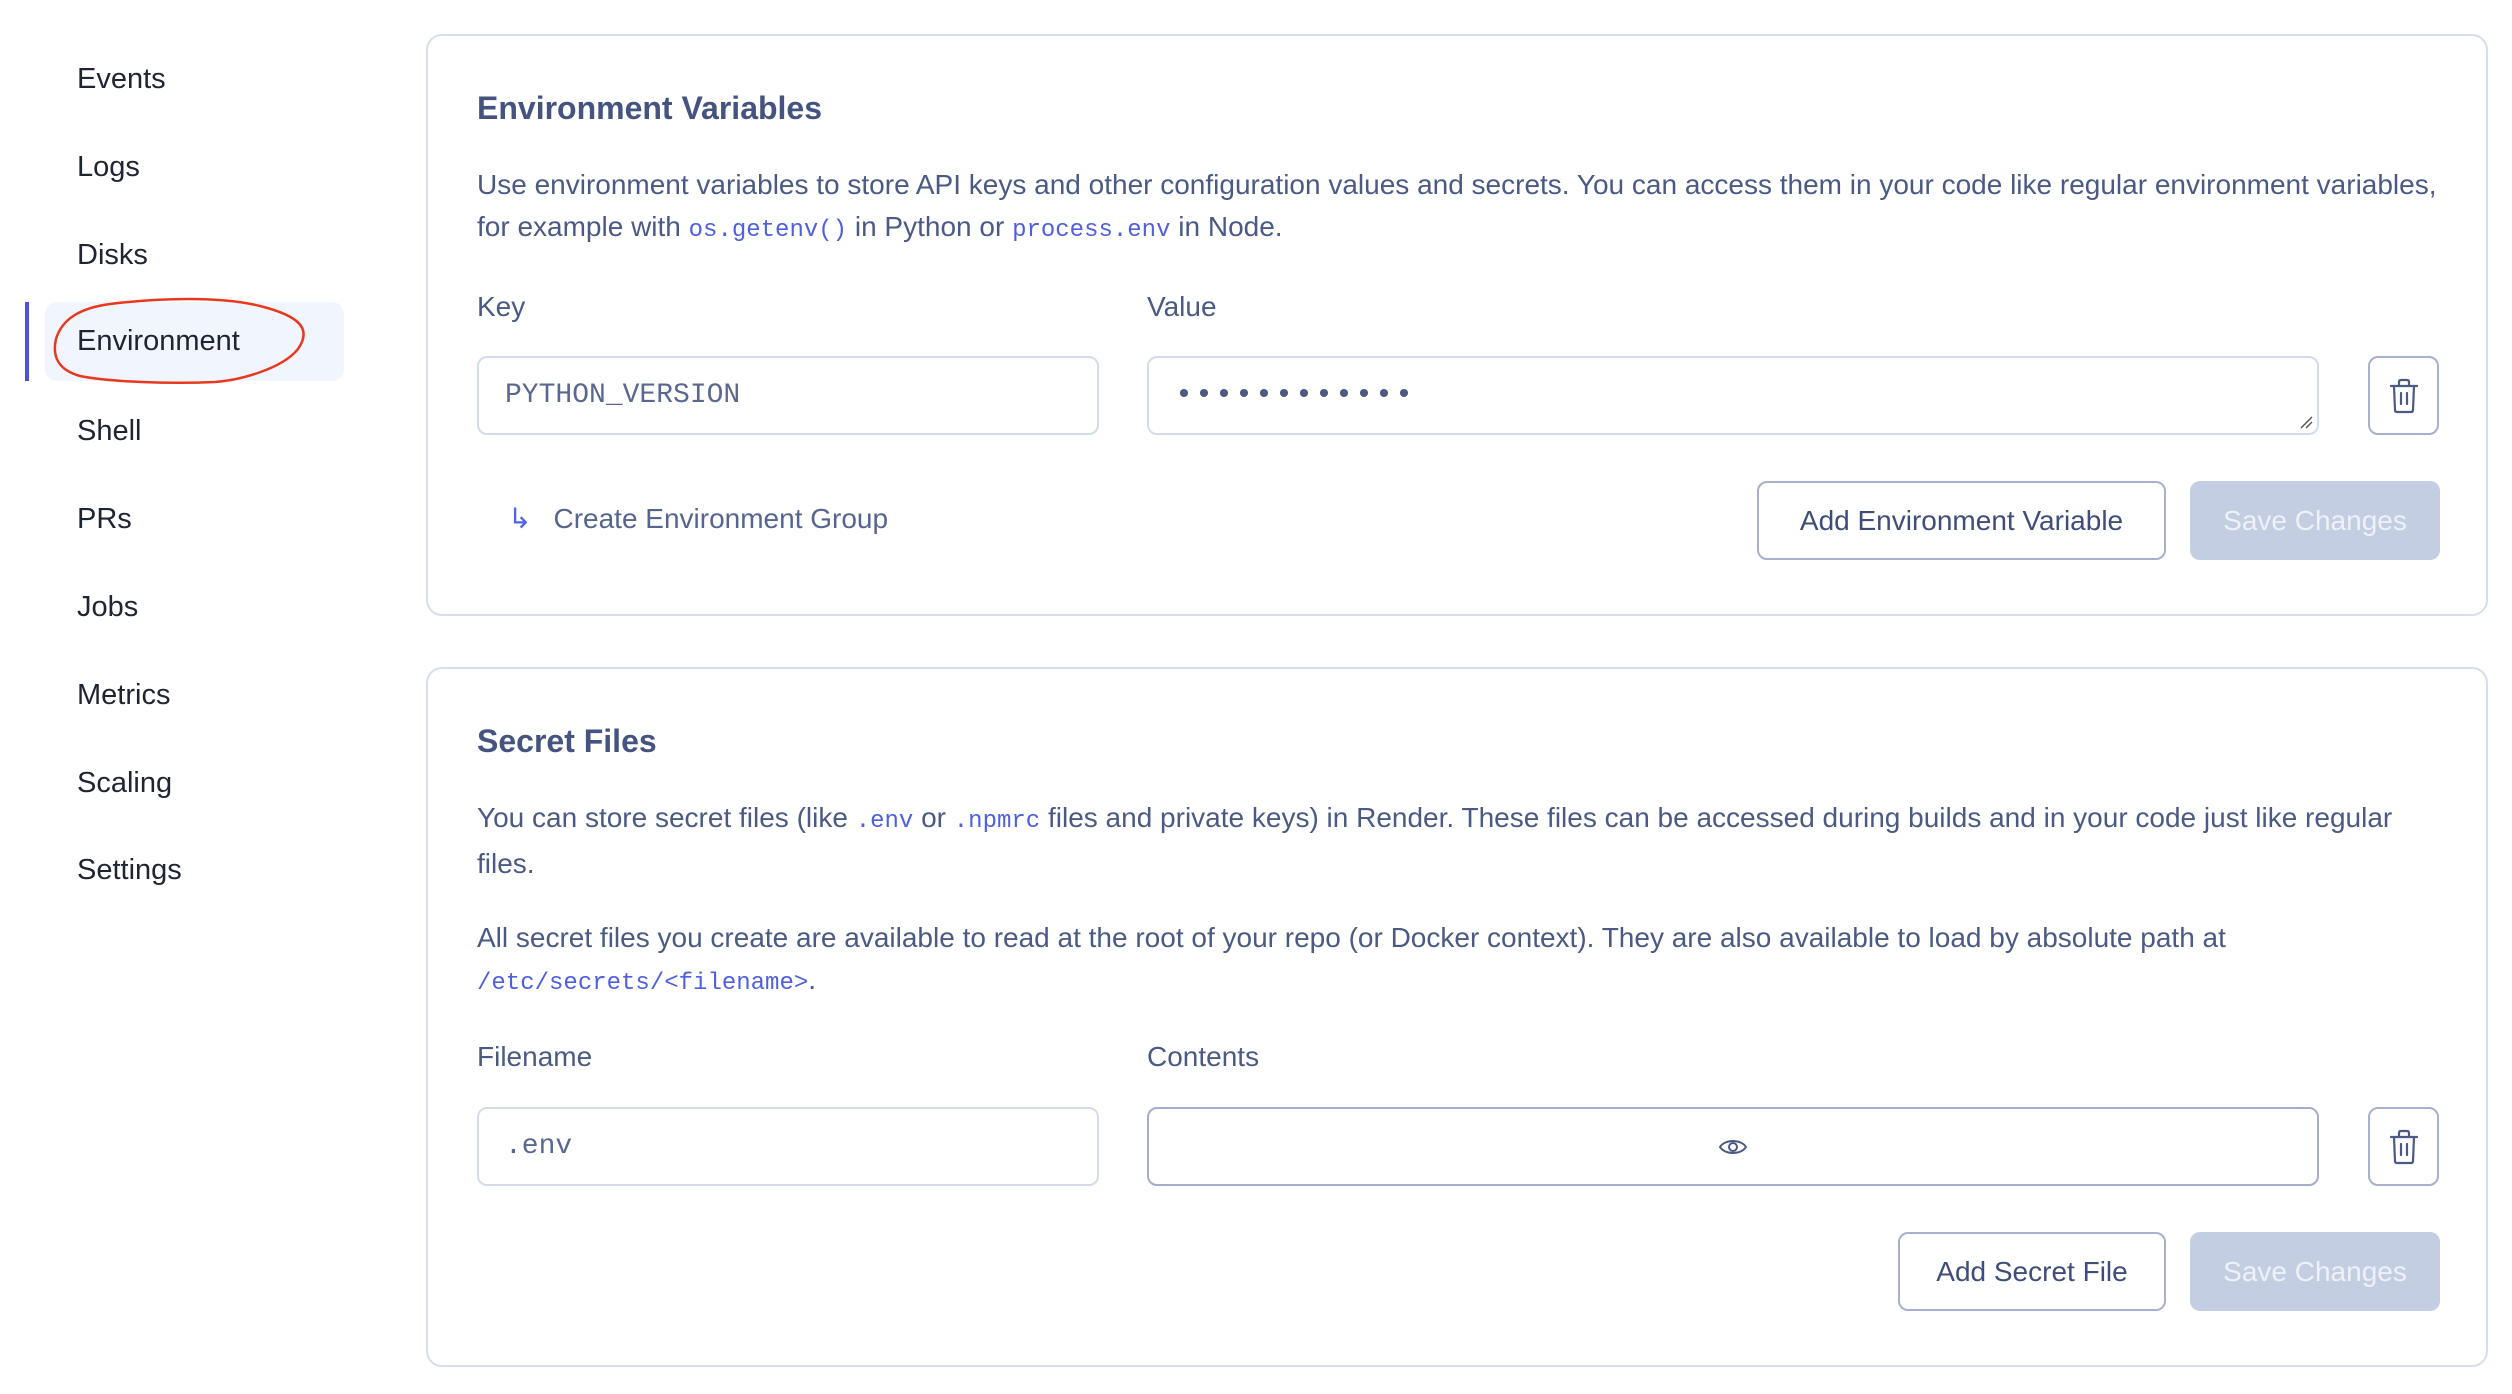  What do you see at coordinates (884, 821) in the screenshot?
I see `inline-code: .env` at bounding box center [884, 821].